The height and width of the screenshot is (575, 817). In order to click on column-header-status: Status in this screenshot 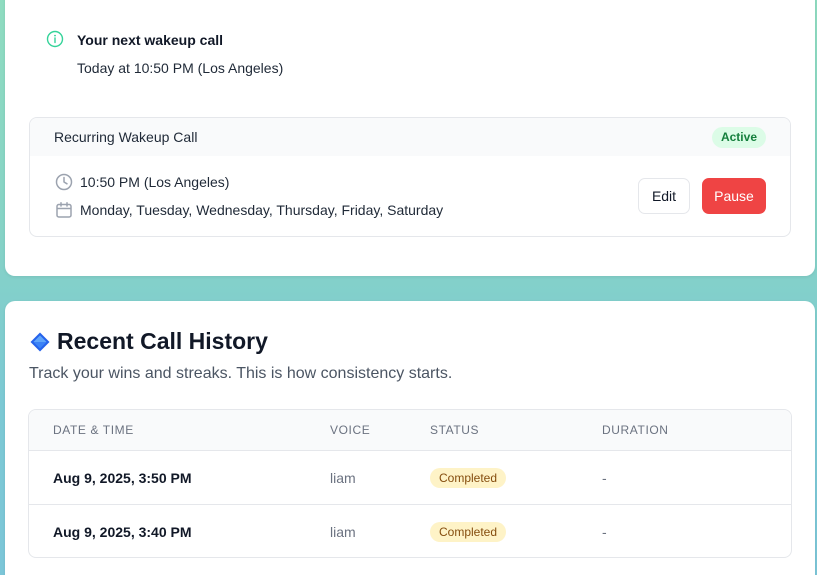, I will do `click(455, 430)`.